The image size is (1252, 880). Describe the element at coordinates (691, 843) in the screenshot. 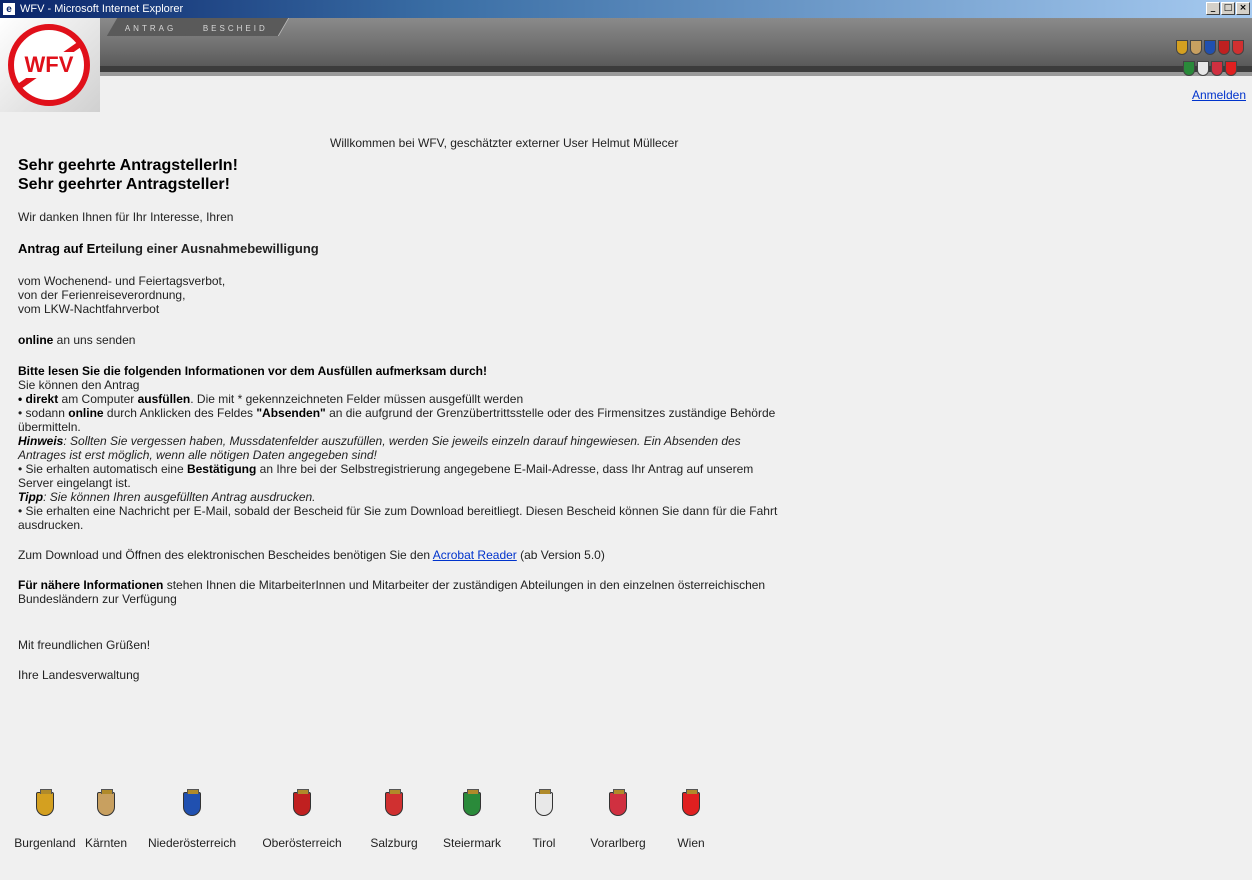

I see `state-label: Wien` at that location.